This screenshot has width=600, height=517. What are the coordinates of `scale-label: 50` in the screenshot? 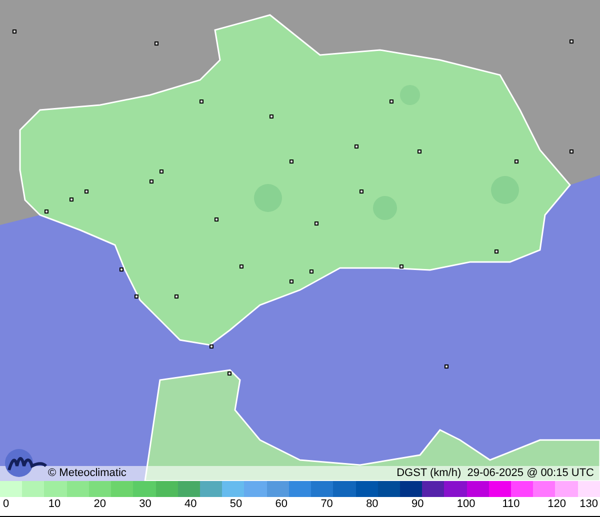 It's located at (236, 504).